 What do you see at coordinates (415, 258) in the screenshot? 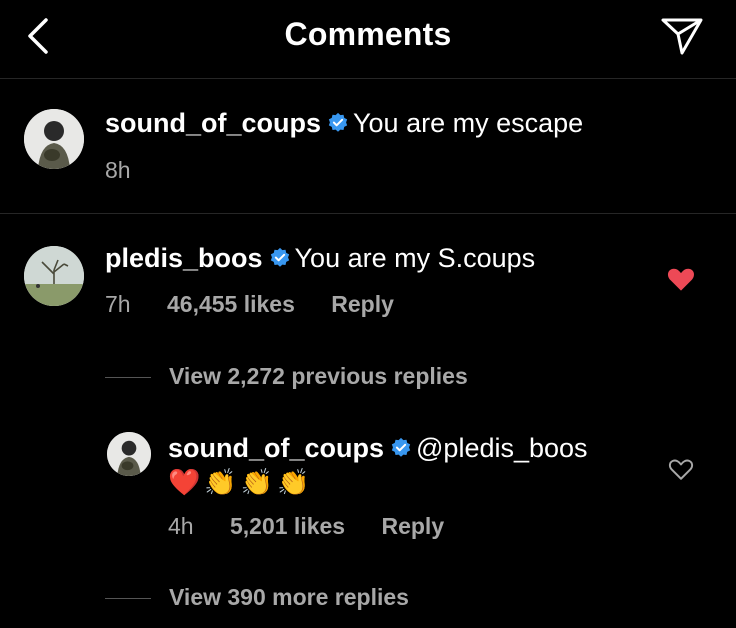
I see `comment-text: You are my S.coups` at bounding box center [415, 258].